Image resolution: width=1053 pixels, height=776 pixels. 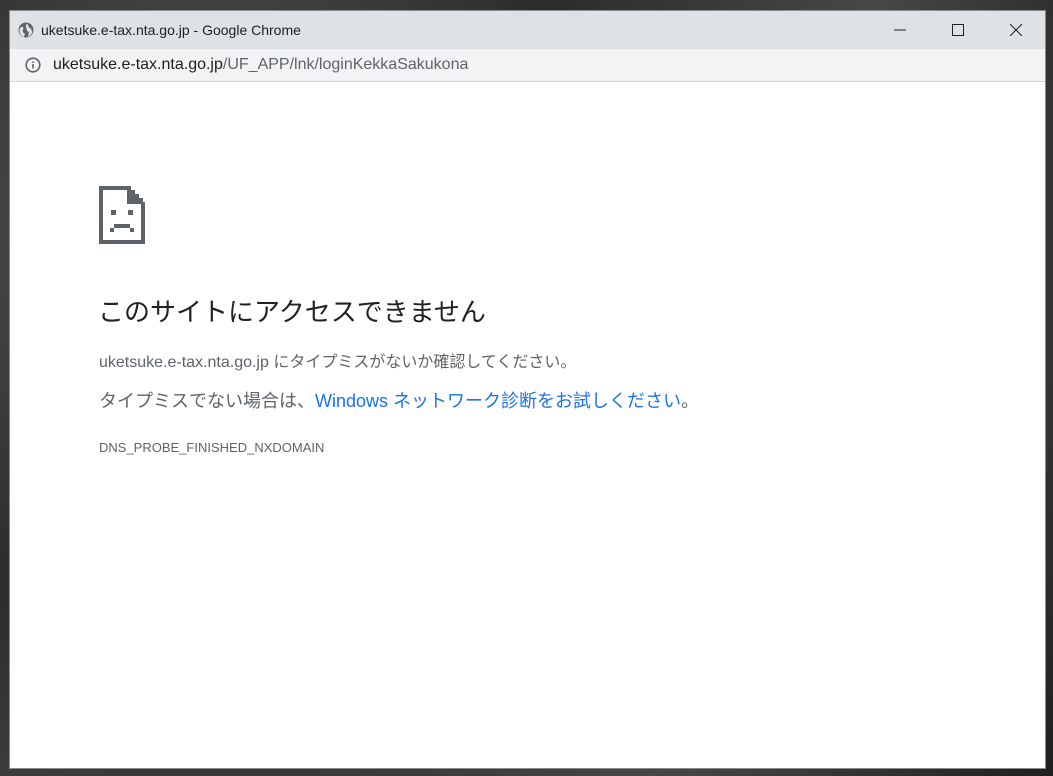 I want to click on sad-page-icon, so click(x=122, y=215).